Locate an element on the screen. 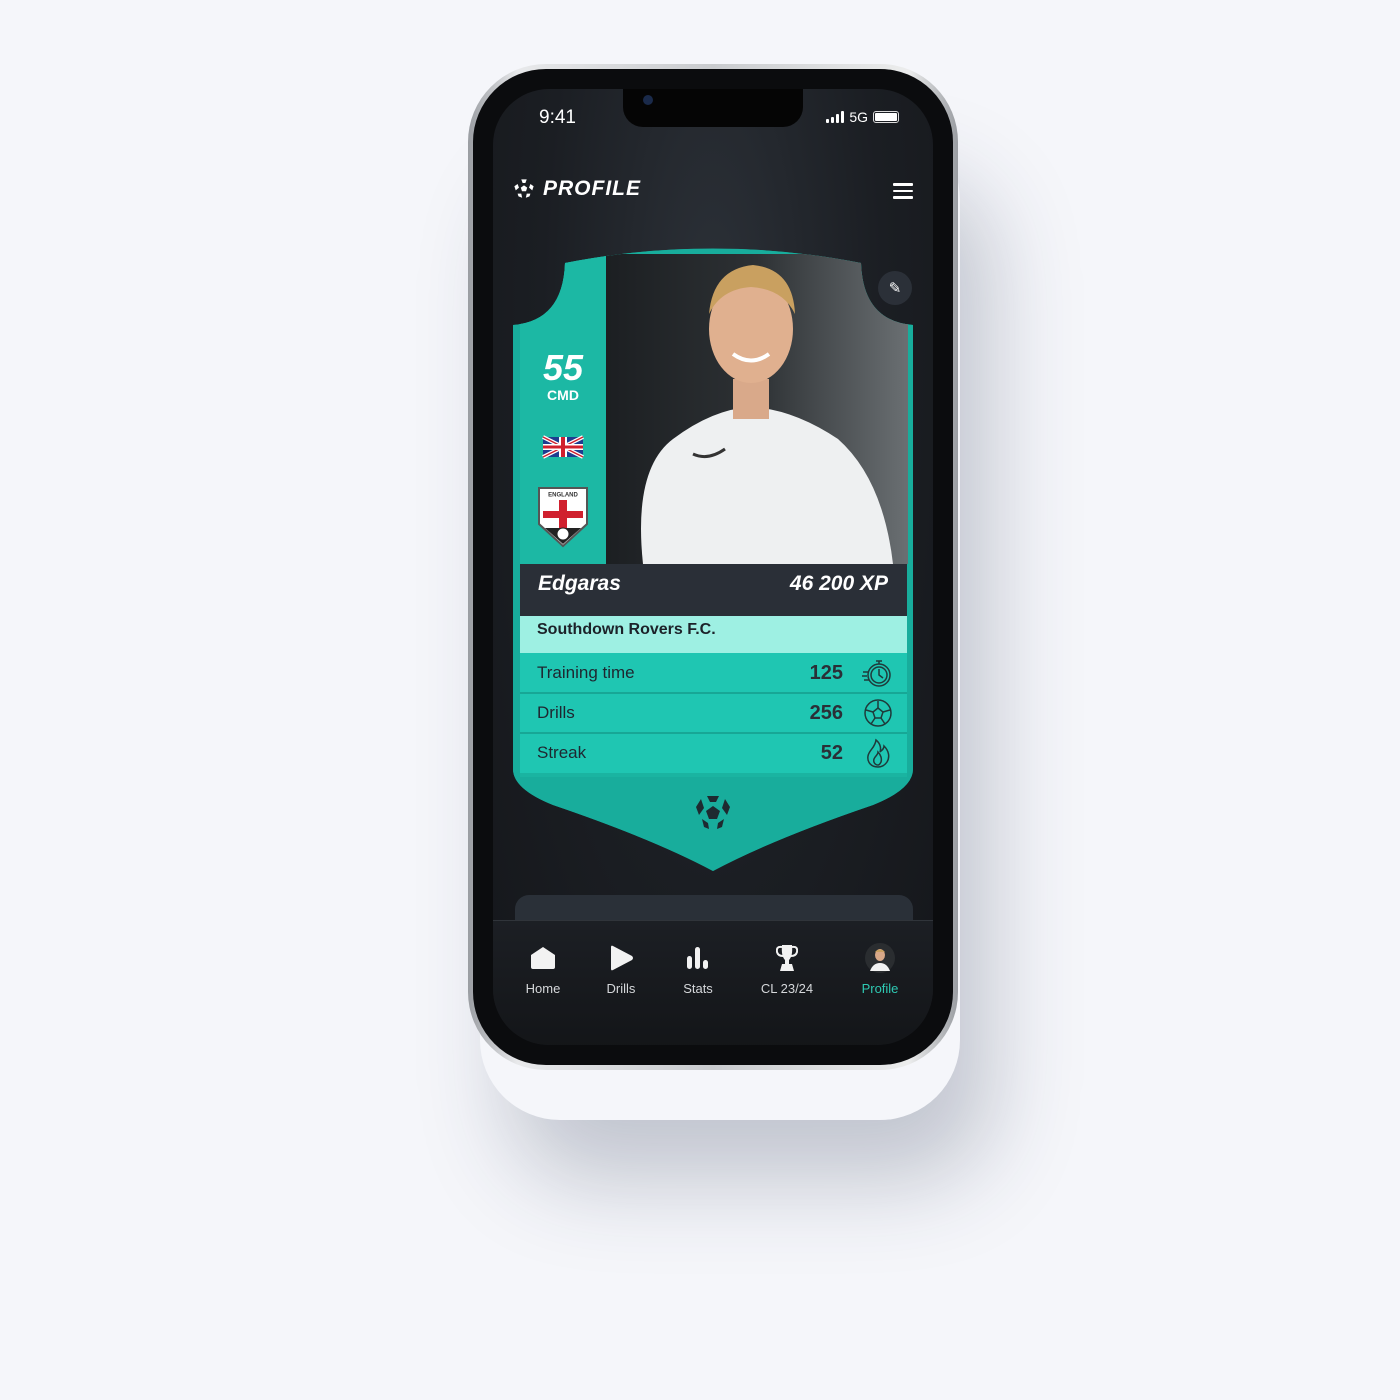 The width and height of the screenshot is (1400, 1400). nav-cl: CL 23/24 is located at coordinates (787, 969).